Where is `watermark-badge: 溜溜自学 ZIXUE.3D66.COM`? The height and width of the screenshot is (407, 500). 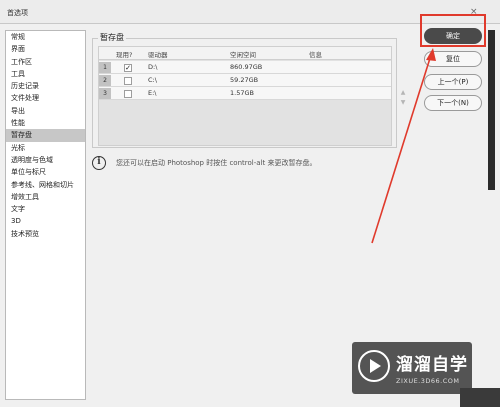 watermark-badge: 溜溜自学 ZIXUE.3D66.COM is located at coordinates (412, 368).